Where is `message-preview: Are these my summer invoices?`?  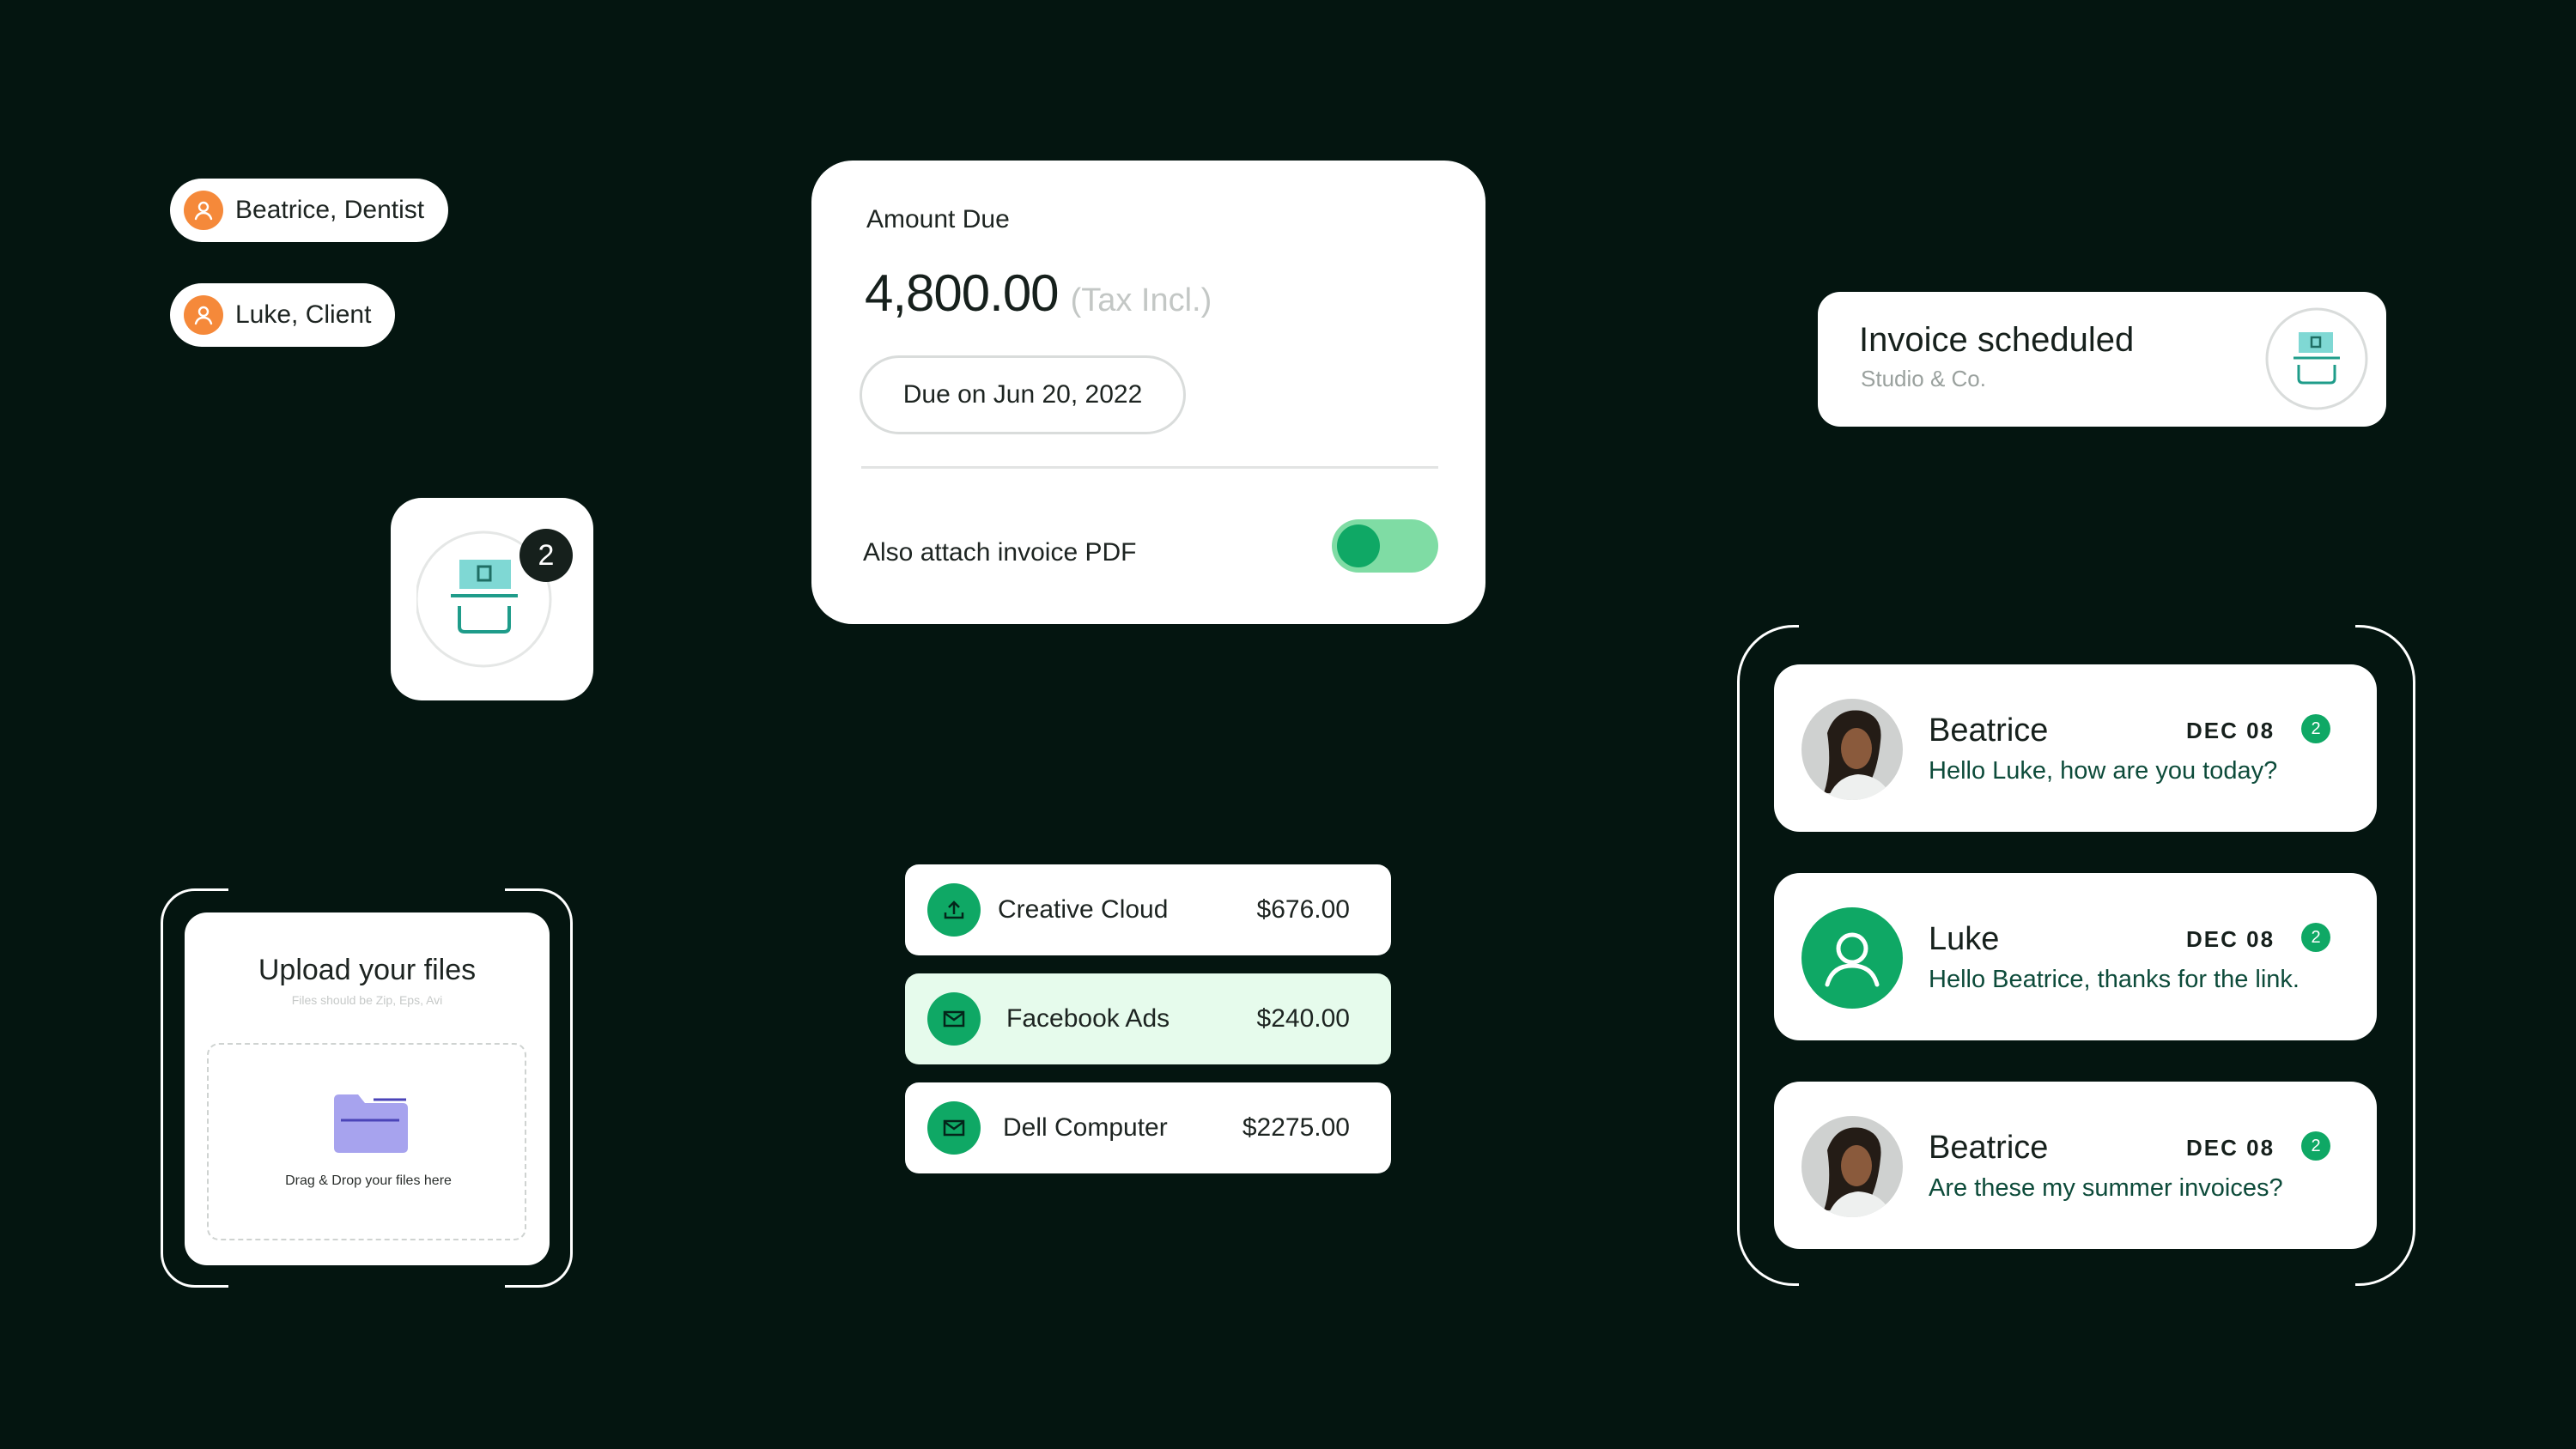
message-preview: Are these my summer invoices? is located at coordinates (2106, 1188).